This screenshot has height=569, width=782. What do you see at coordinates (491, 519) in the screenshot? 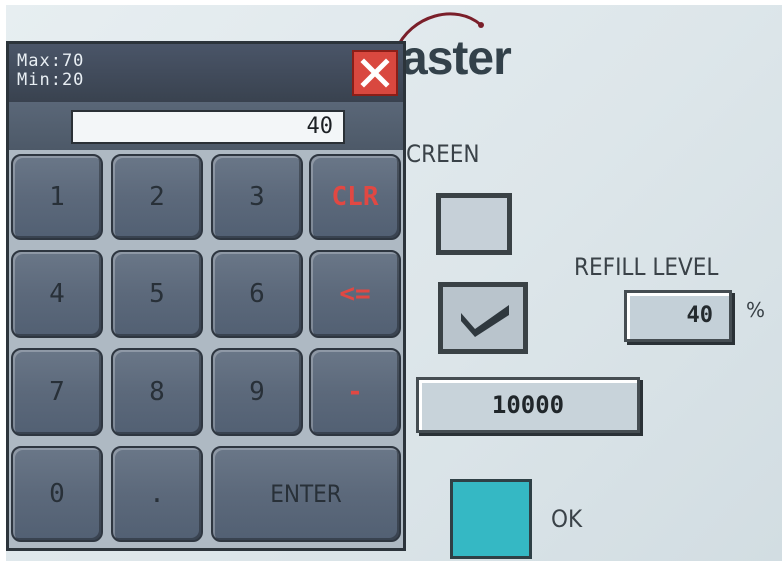
I see `ok-status-indicator` at bounding box center [491, 519].